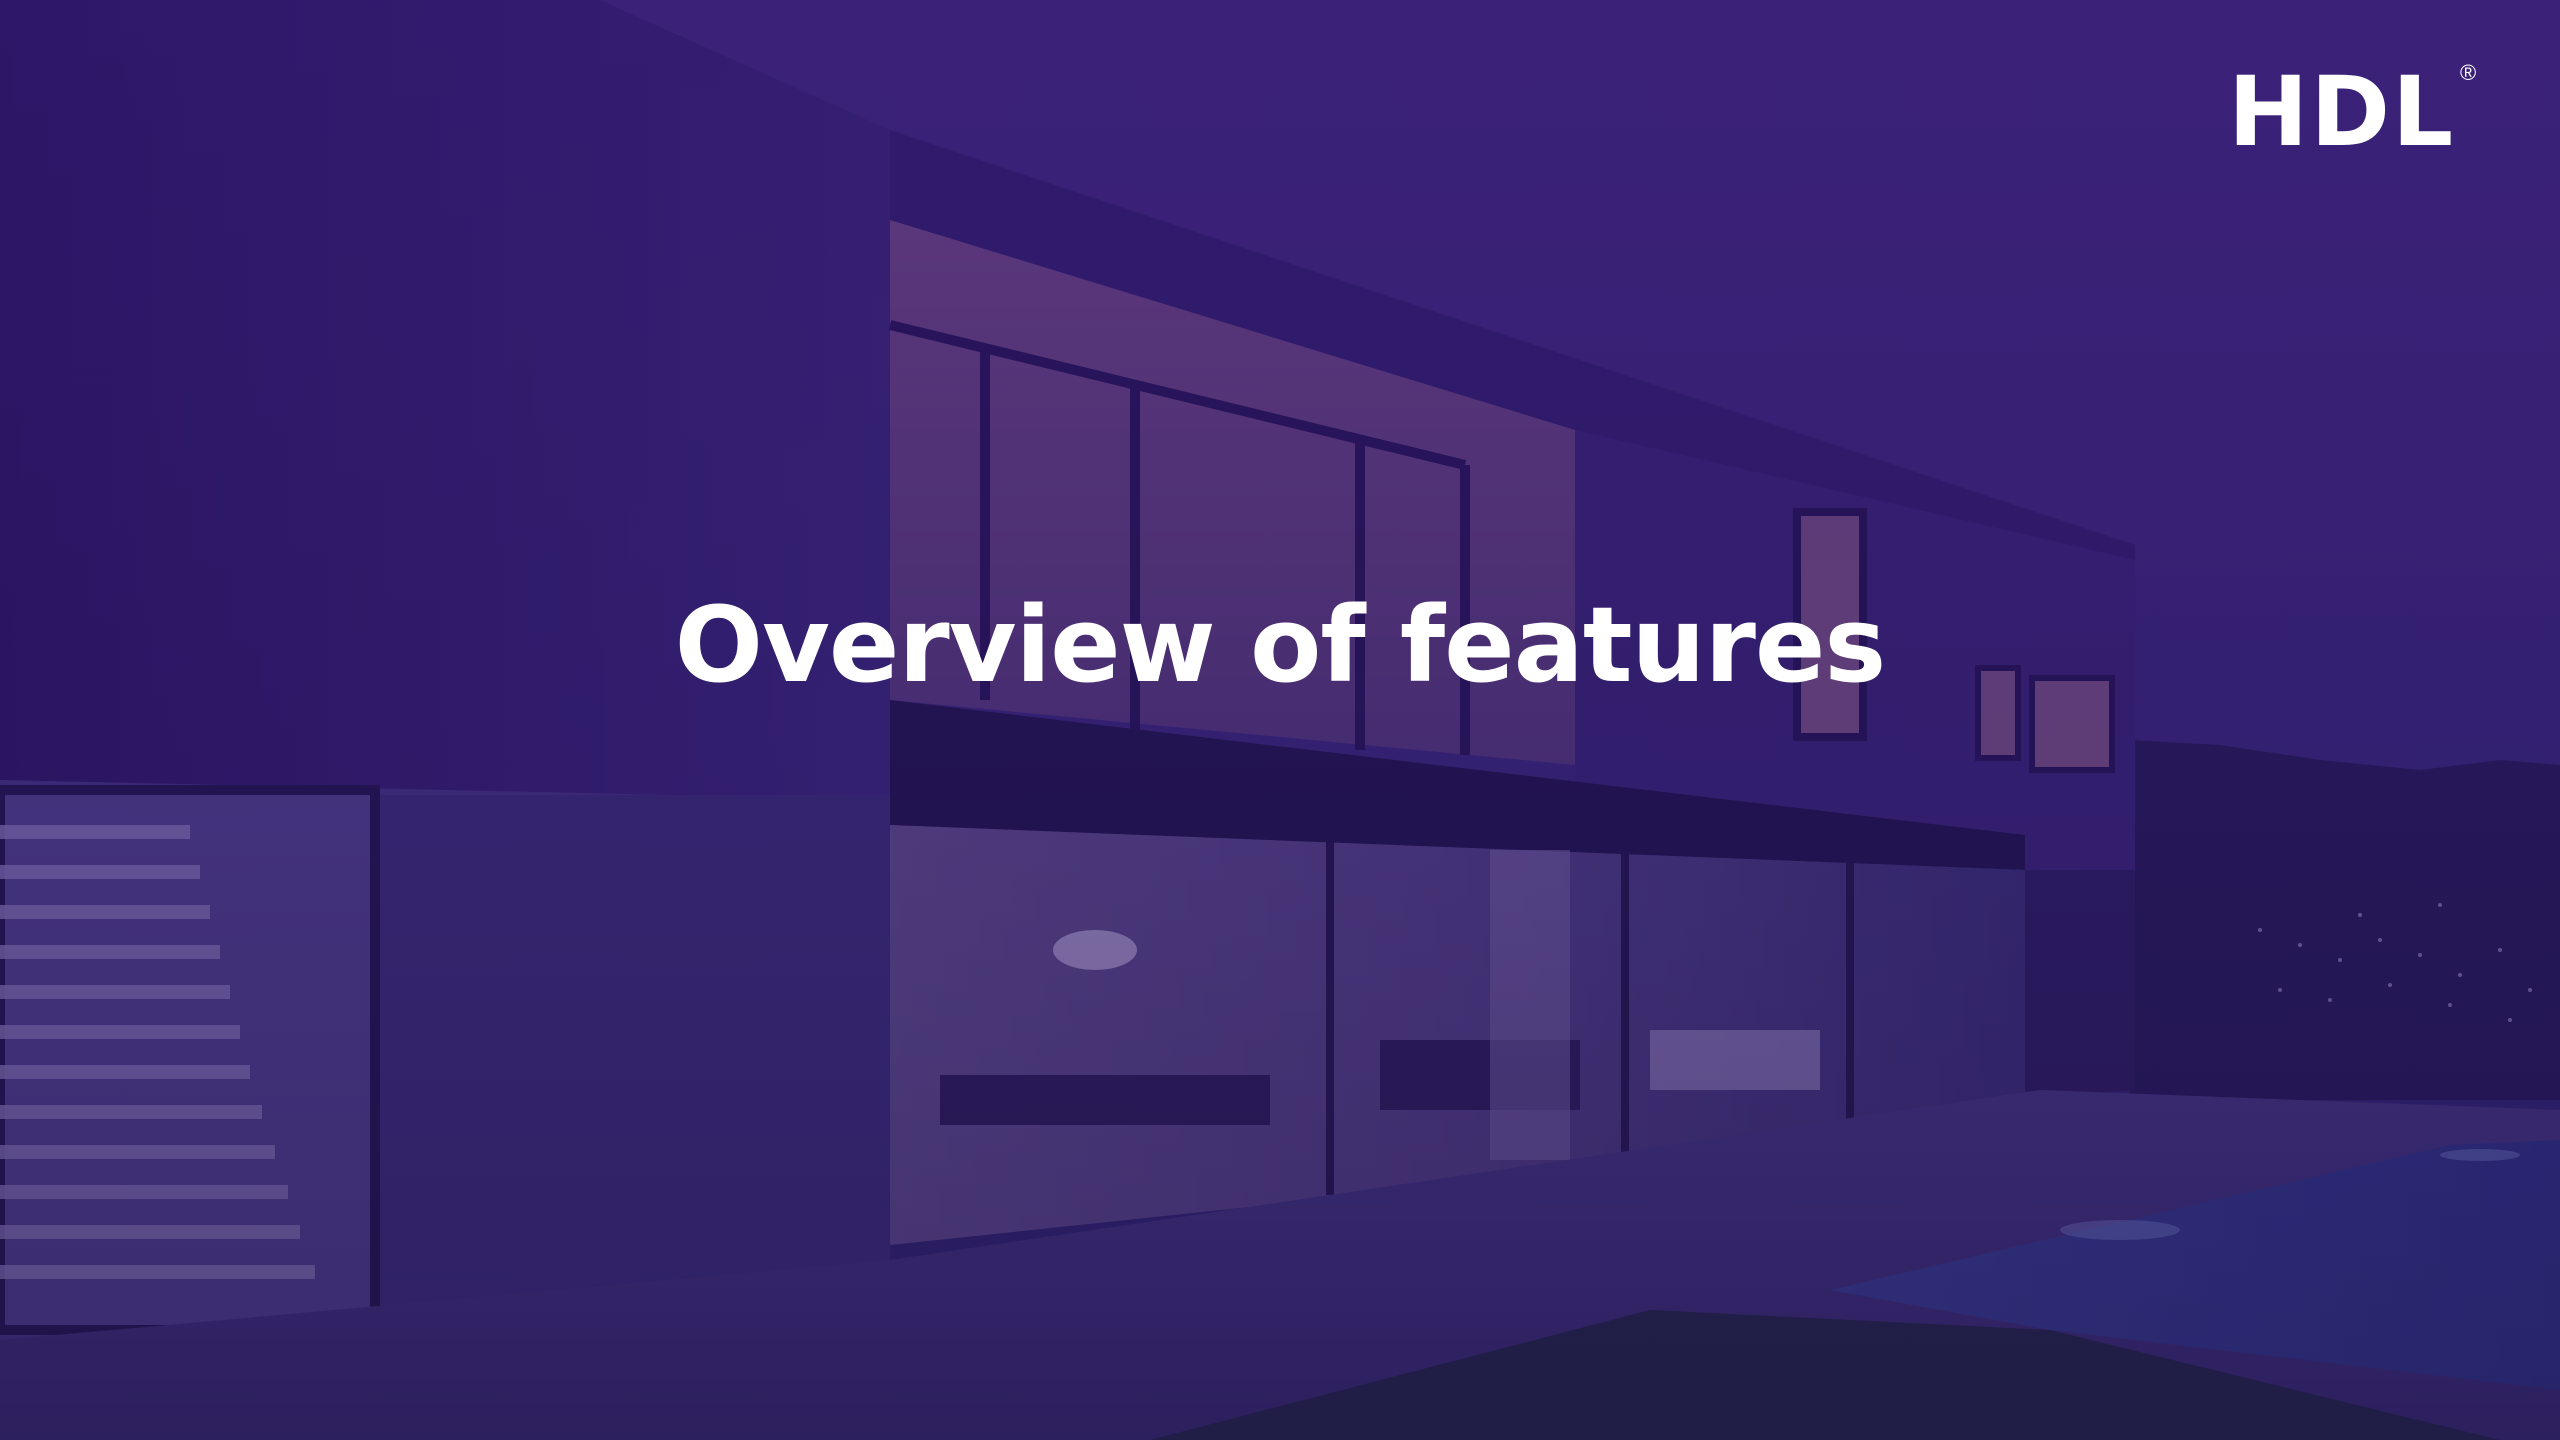 The image size is (2560, 1440). Describe the element at coordinates (1280, 645) in the screenshot. I see `slide-title: Overview of features` at that location.